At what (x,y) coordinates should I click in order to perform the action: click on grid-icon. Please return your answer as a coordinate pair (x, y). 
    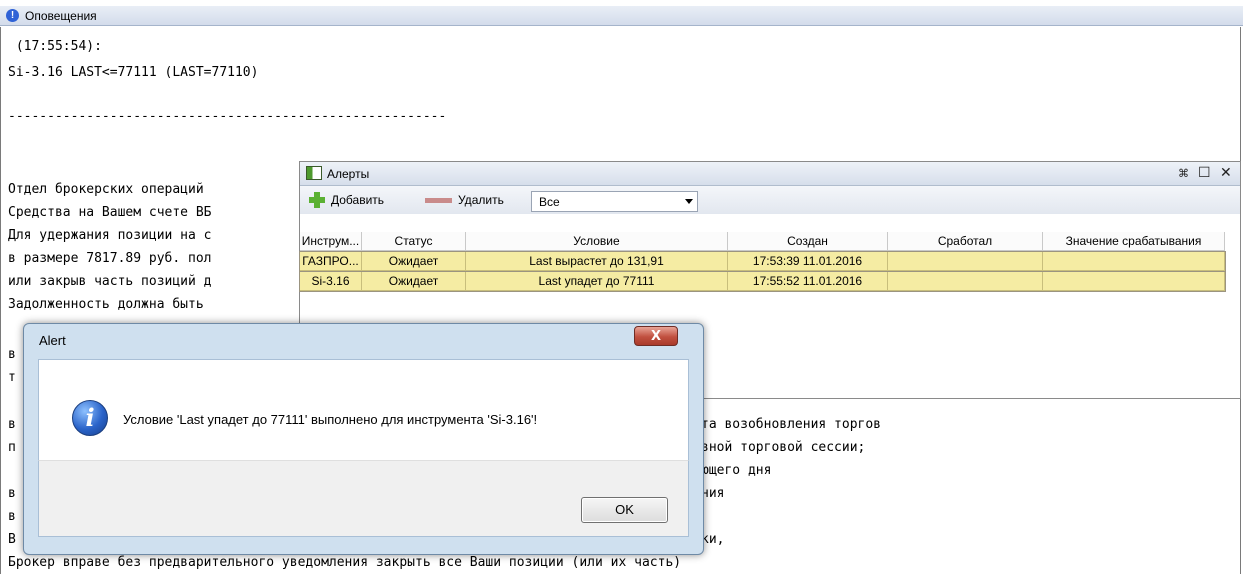
    Looking at the image, I should click on (314, 173).